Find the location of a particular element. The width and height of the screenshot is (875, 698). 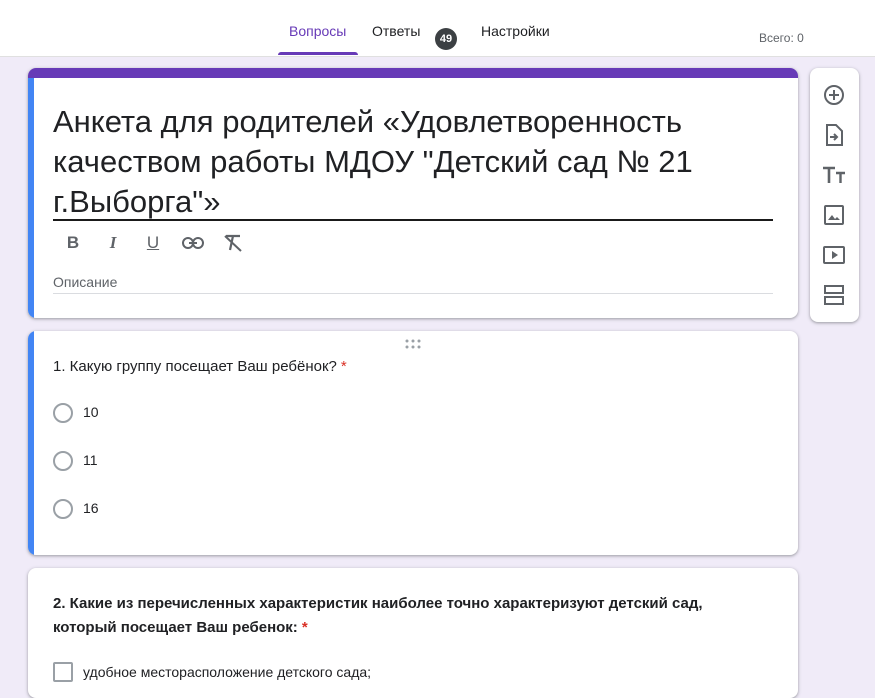

italic-icon: I is located at coordinates (113, 243).